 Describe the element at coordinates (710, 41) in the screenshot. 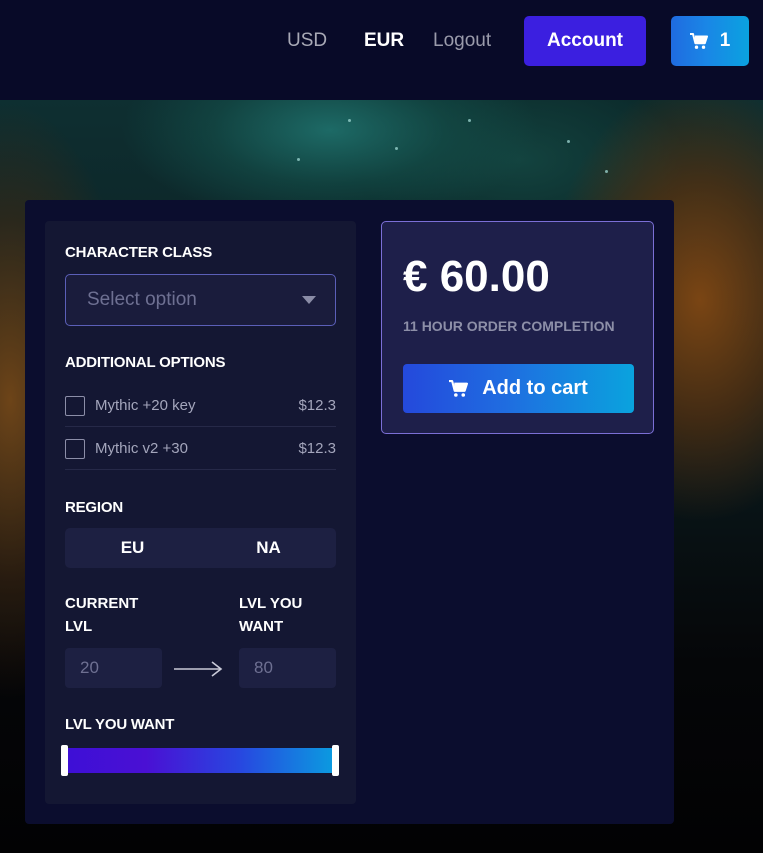

I see `cart-button: 1` at that location.